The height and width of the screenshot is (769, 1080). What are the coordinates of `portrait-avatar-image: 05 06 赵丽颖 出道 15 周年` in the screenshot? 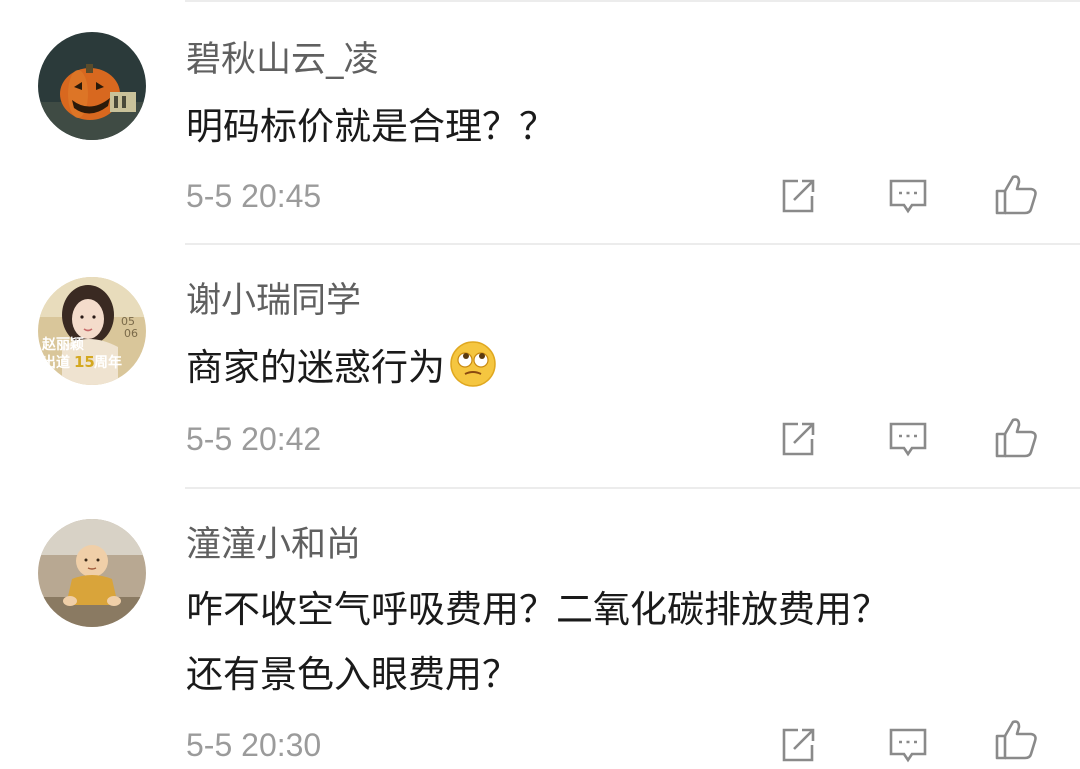 It's located at (92, 331).